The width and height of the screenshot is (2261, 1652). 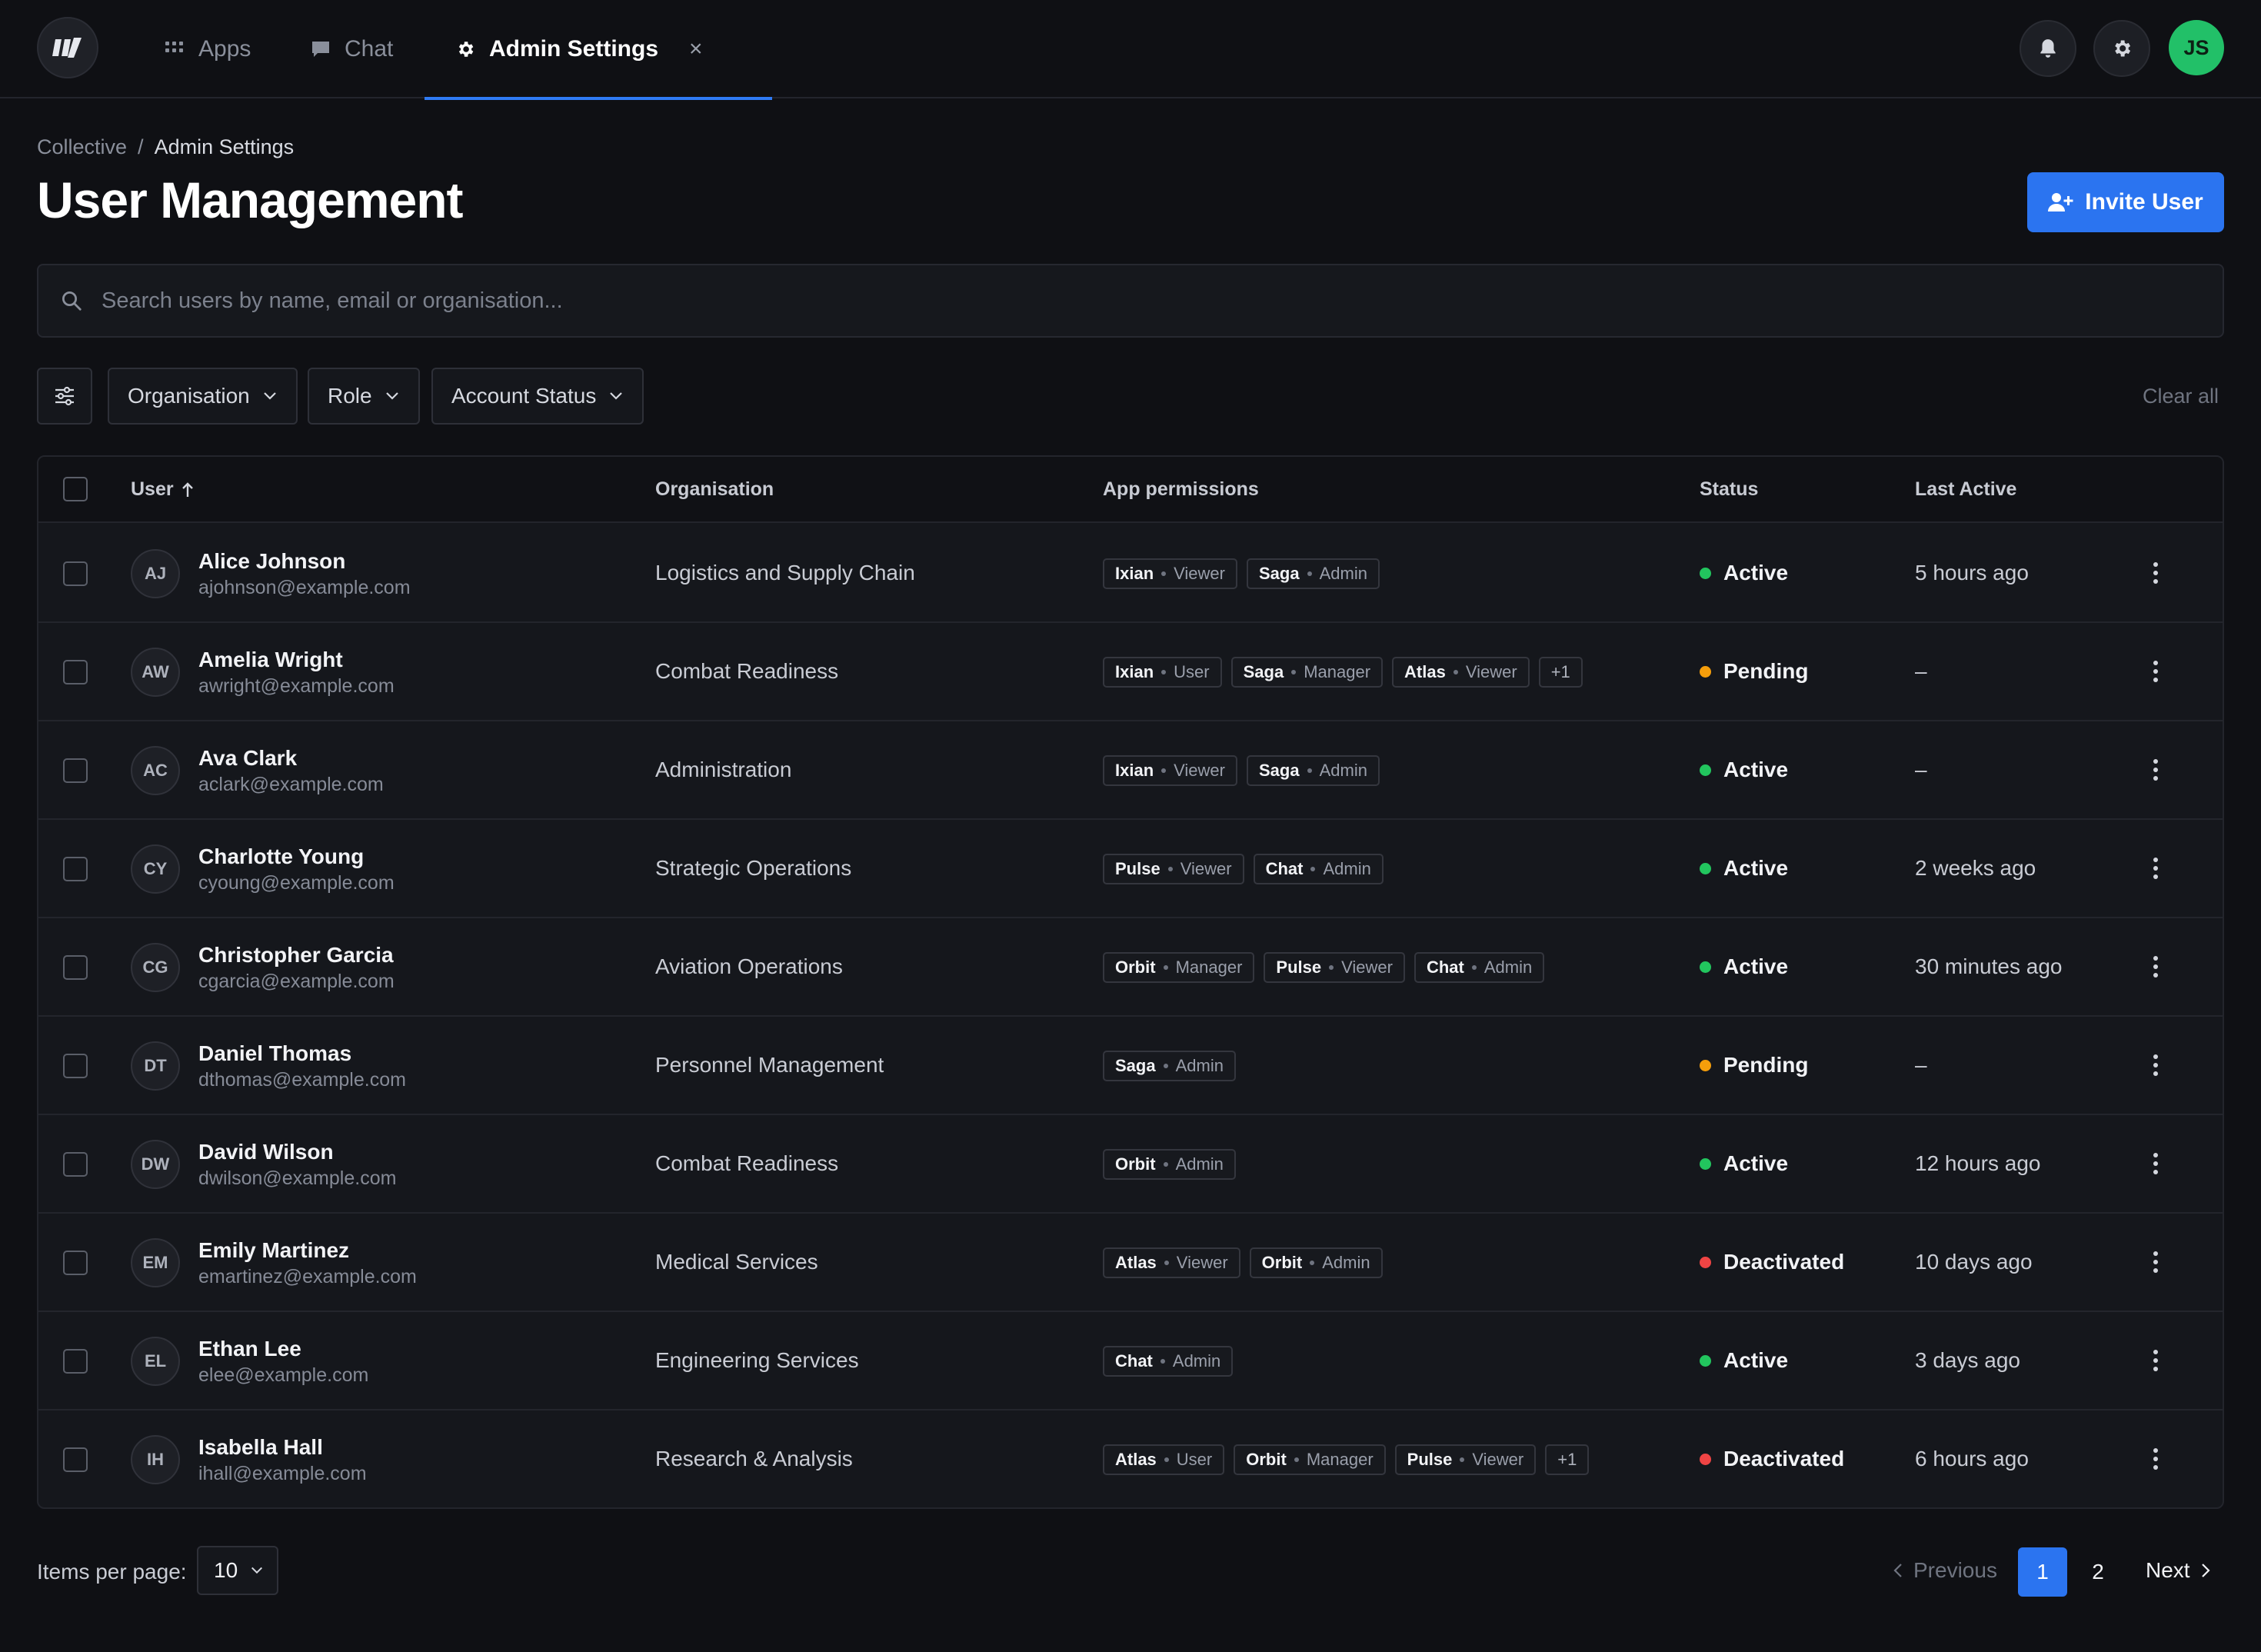 What do you see at coordinates (598, 50) in the screenshot?
I see `tab-admin-settings: Admin Settings ×` at bounding box center [598, 50].